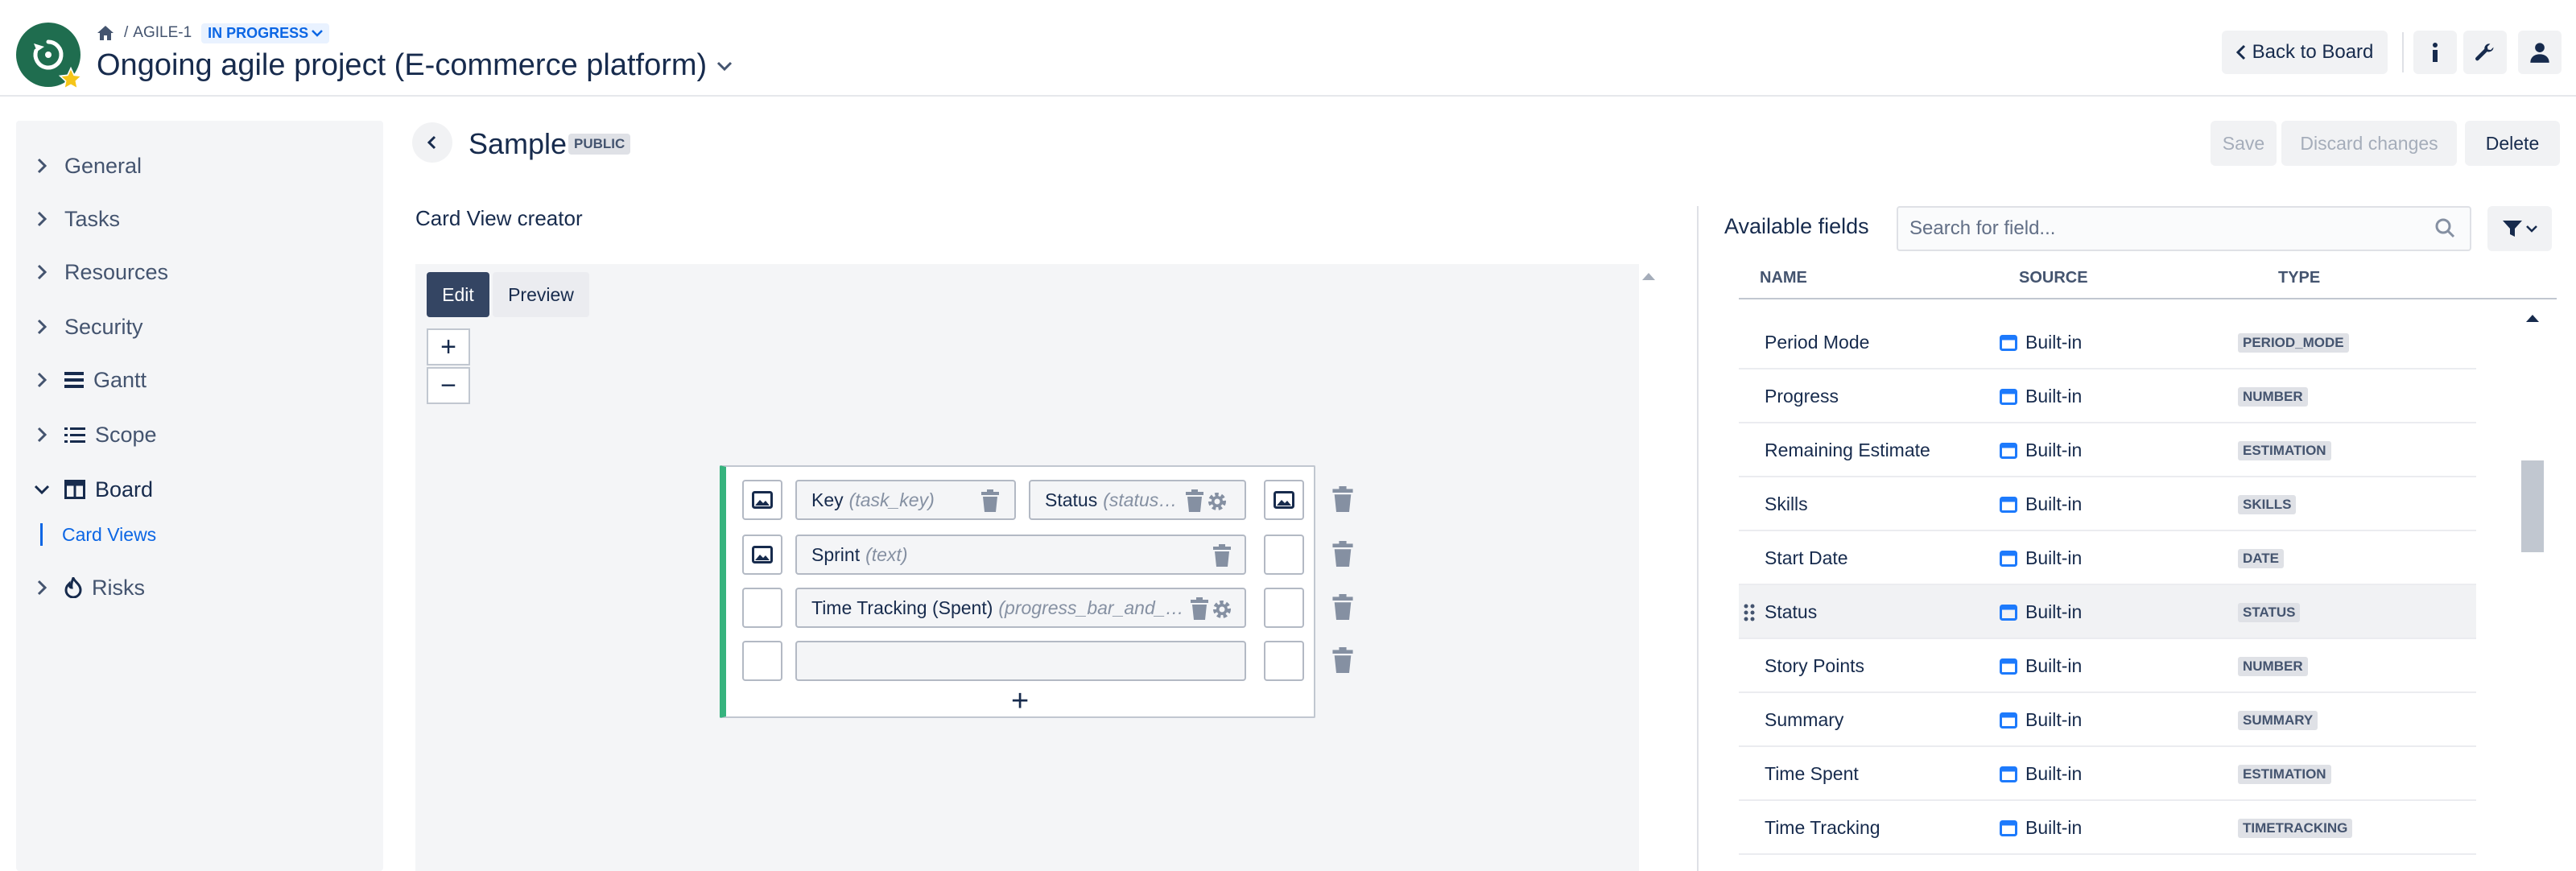 The width and height of the screenshot is (2576, 871). Describe the element at coordinates (42, 380) in the screenshot. I see `chevron-right-icon` at that location.